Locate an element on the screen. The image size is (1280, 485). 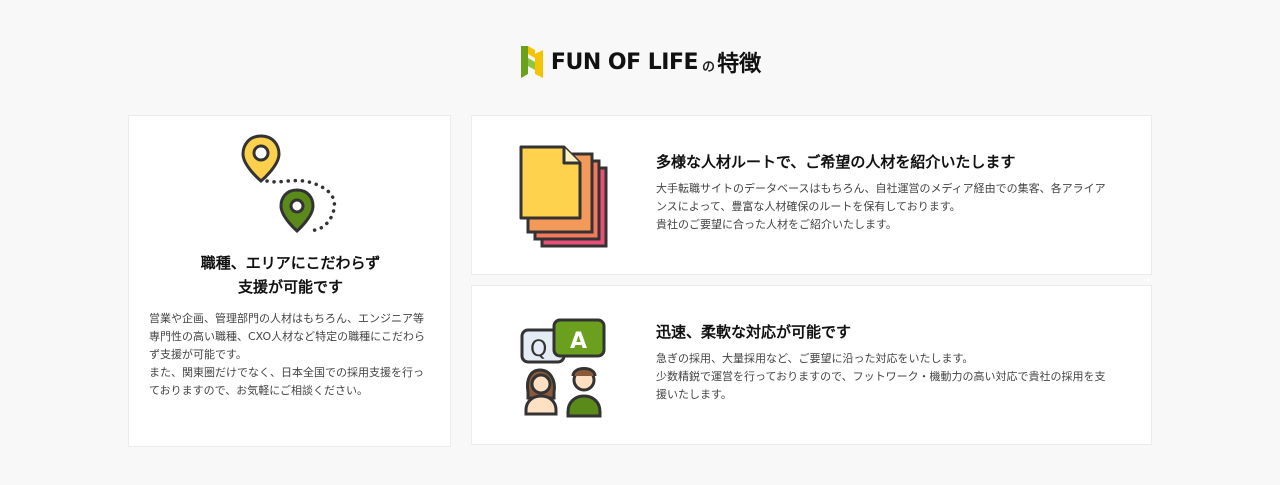
feature-title-line1: 職種、エリアにこだわらず is located at coordinates (290, 263).